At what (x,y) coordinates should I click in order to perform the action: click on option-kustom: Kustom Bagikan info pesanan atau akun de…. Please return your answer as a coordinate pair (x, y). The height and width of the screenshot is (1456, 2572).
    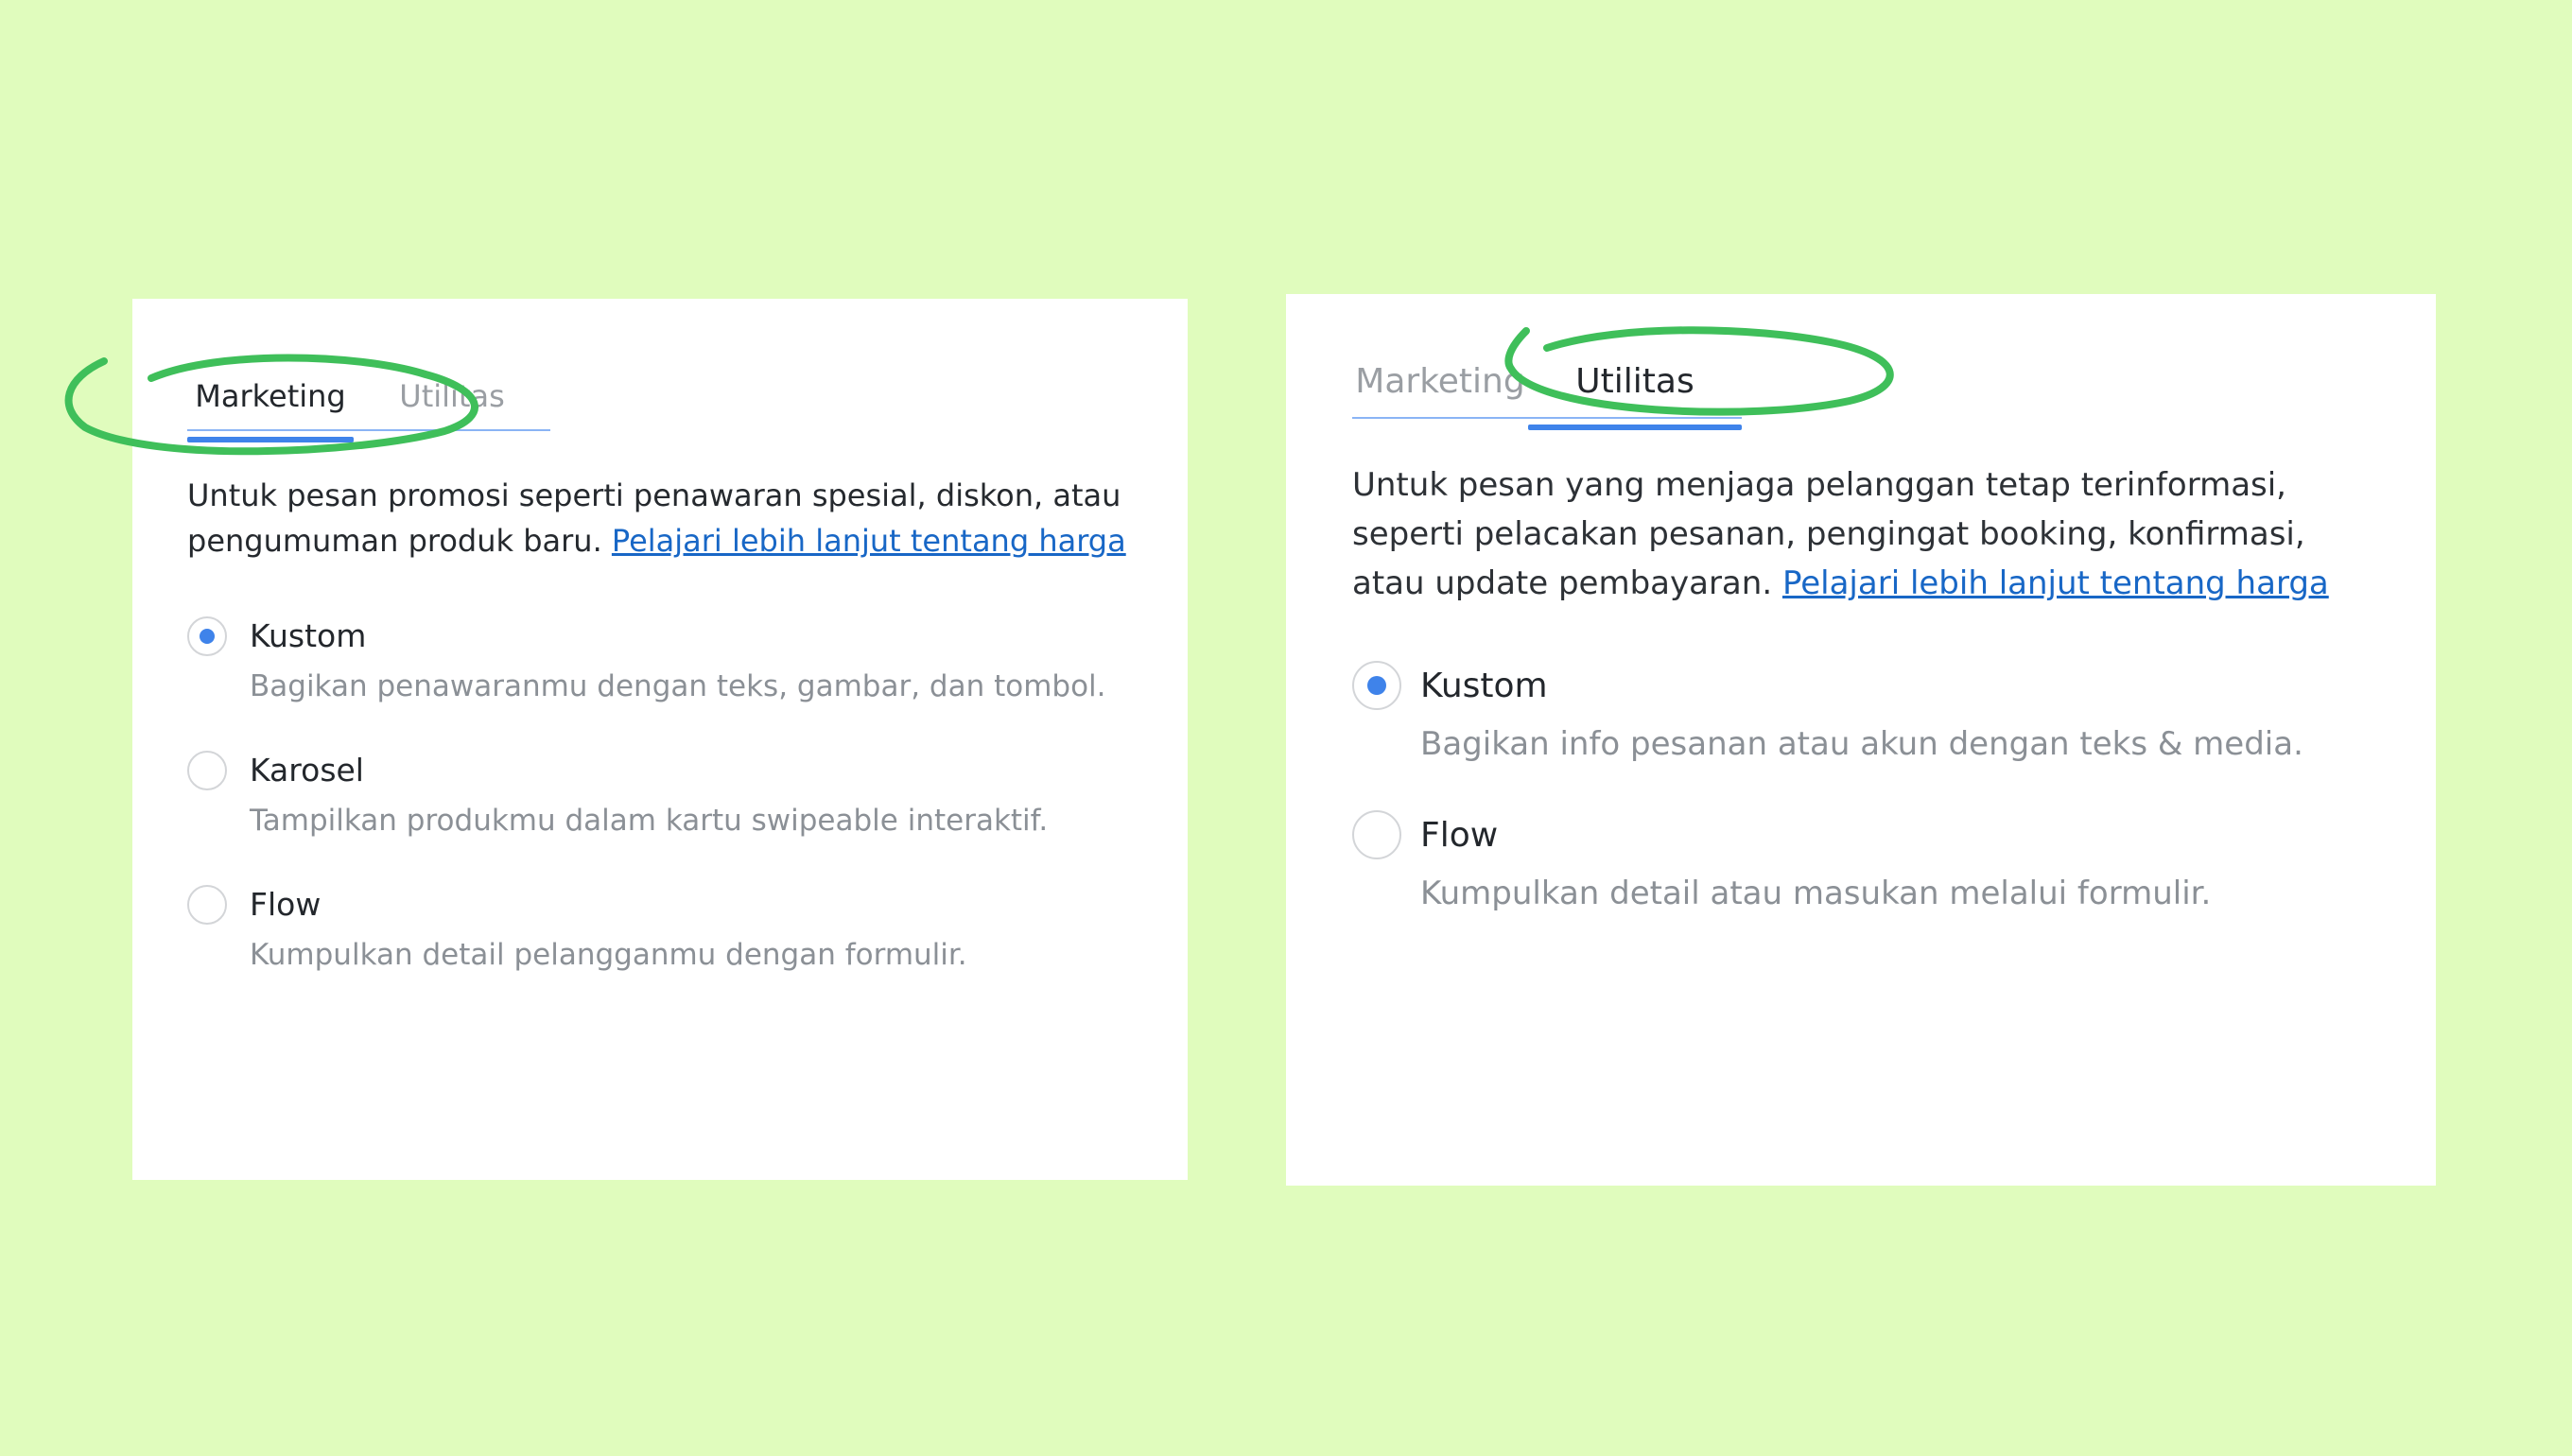
    Looking at the image, I should click on (1861, 715).